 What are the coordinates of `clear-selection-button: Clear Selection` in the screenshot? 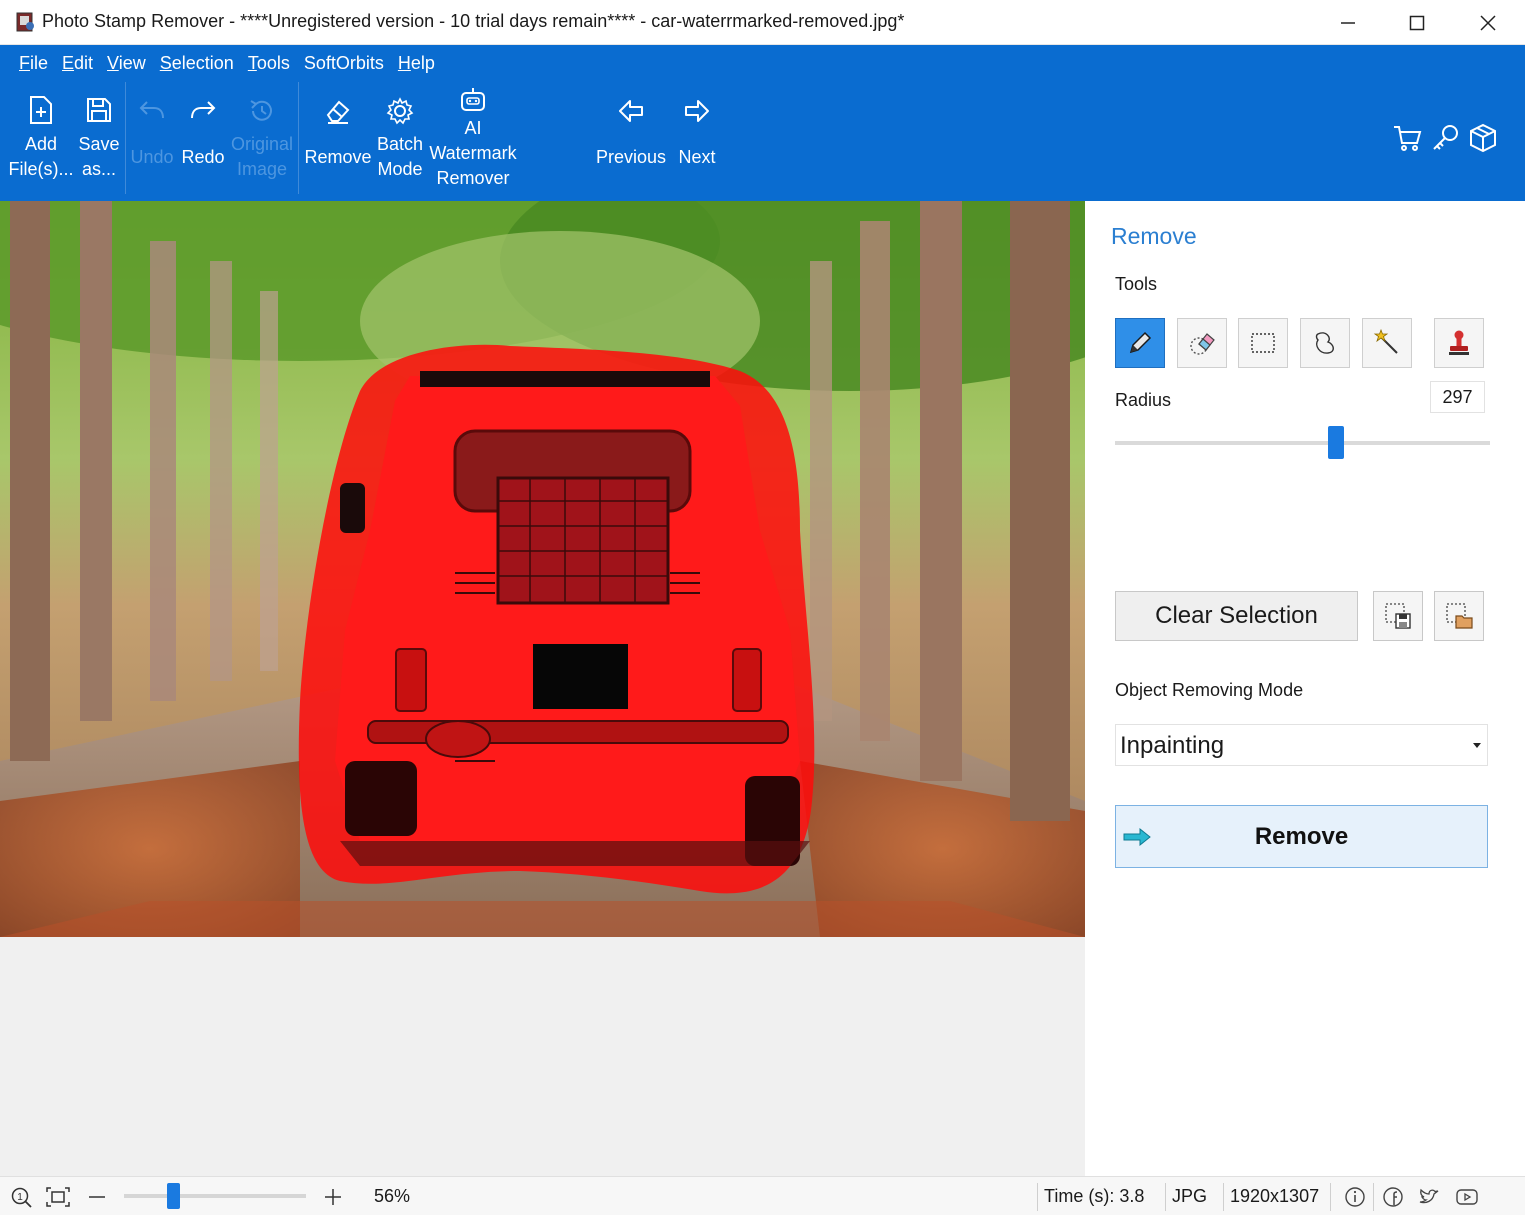 It's located at (1236, 616).